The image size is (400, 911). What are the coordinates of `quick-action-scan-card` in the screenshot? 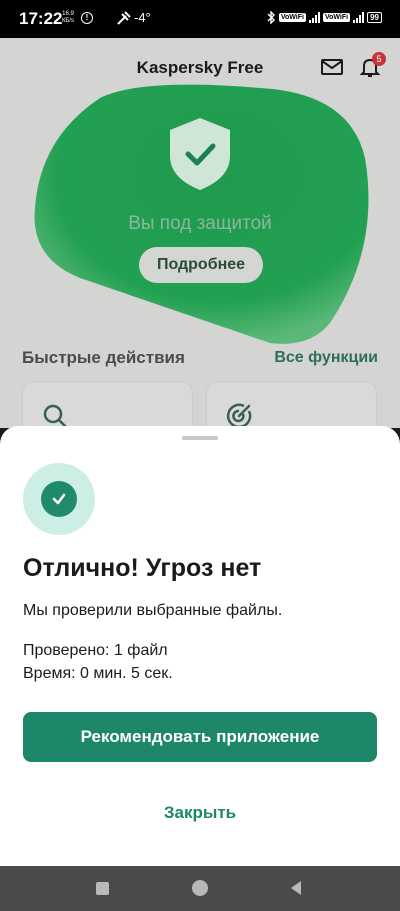 It's located at (107, 404).